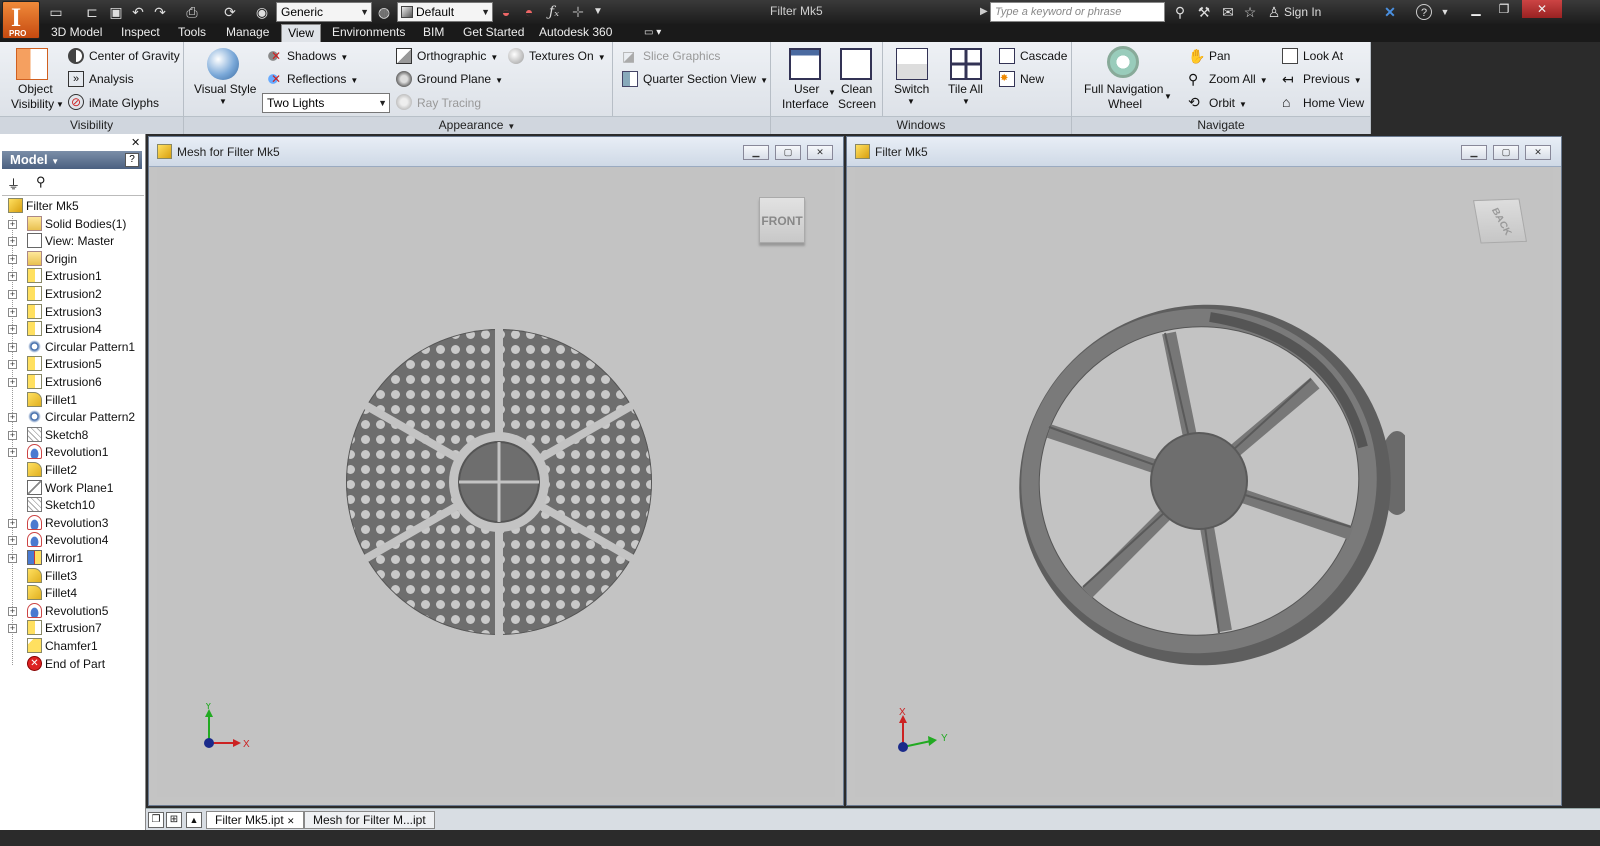 This screenshot has height=846, width=1600. What do you see at coordinates (705, 79) in the screenshot?
I see `quarter-section-view-button: Quarter Section View ▼` at bounding box center [705, 79].